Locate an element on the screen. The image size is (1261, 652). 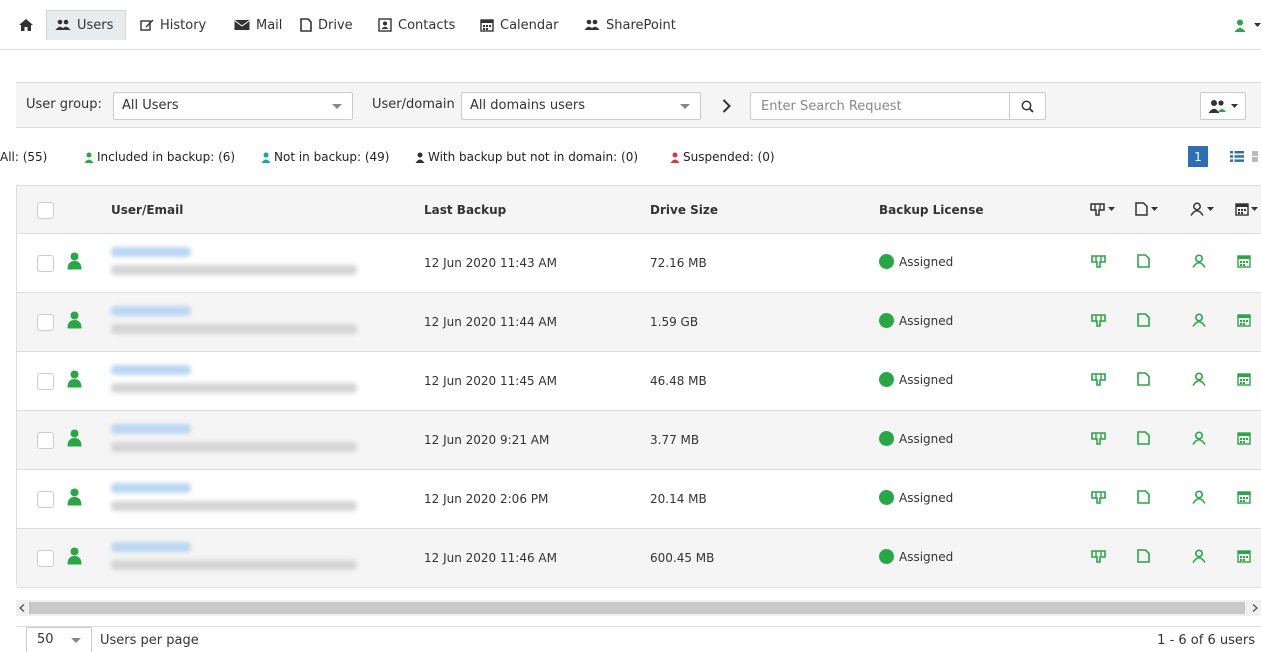
mail-column-menu is located at coordinates (1102, 209).